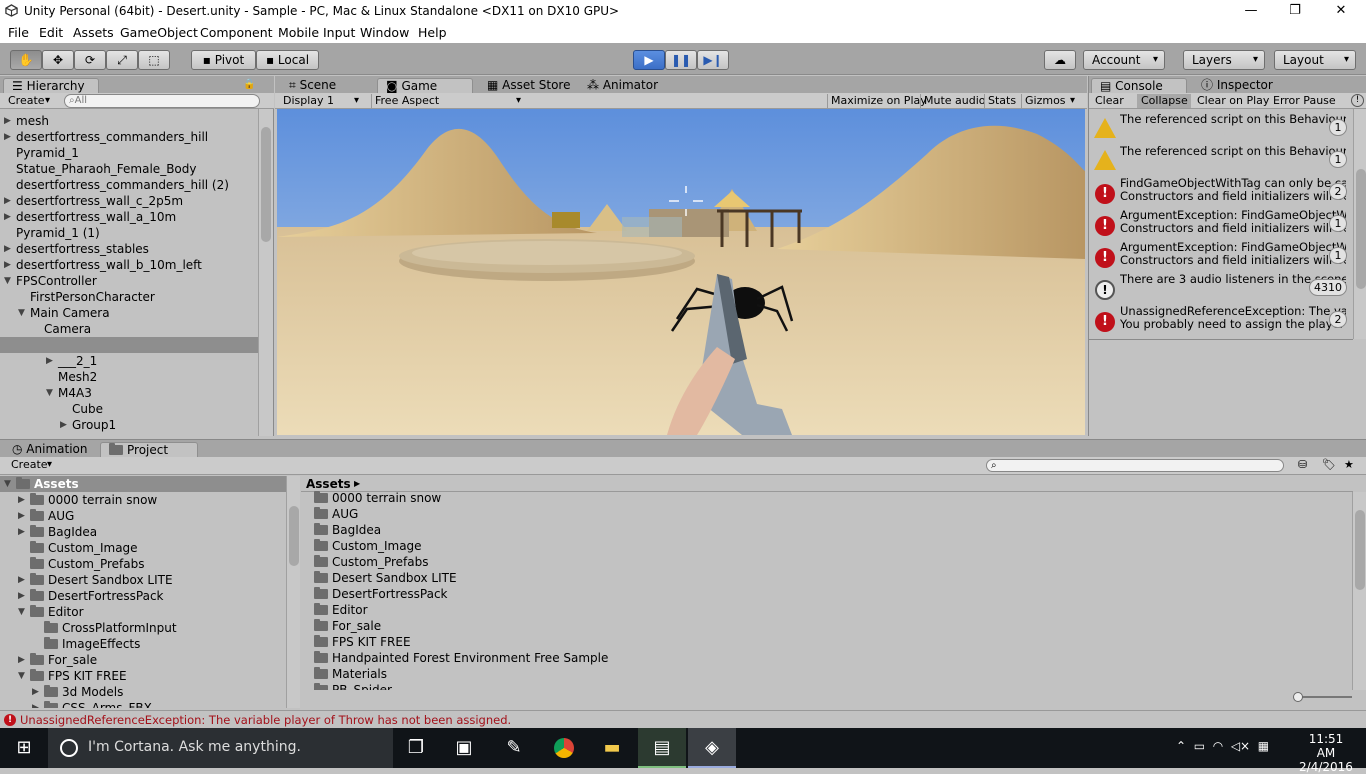  Describe the element at coordinates (129, 377) in the screenshot. I see `hierarchy-item: Mesh2` at that location.